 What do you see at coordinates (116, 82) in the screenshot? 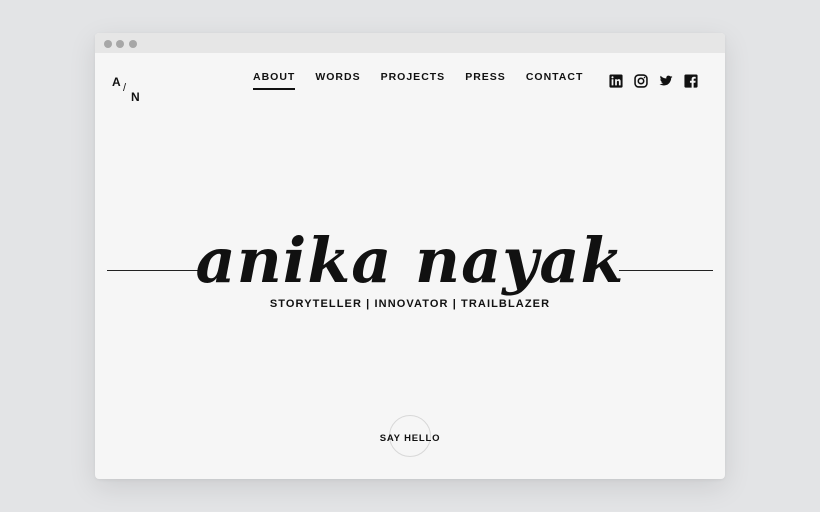
I see `logo-letter-a: A` at bounding box center [116, 82].